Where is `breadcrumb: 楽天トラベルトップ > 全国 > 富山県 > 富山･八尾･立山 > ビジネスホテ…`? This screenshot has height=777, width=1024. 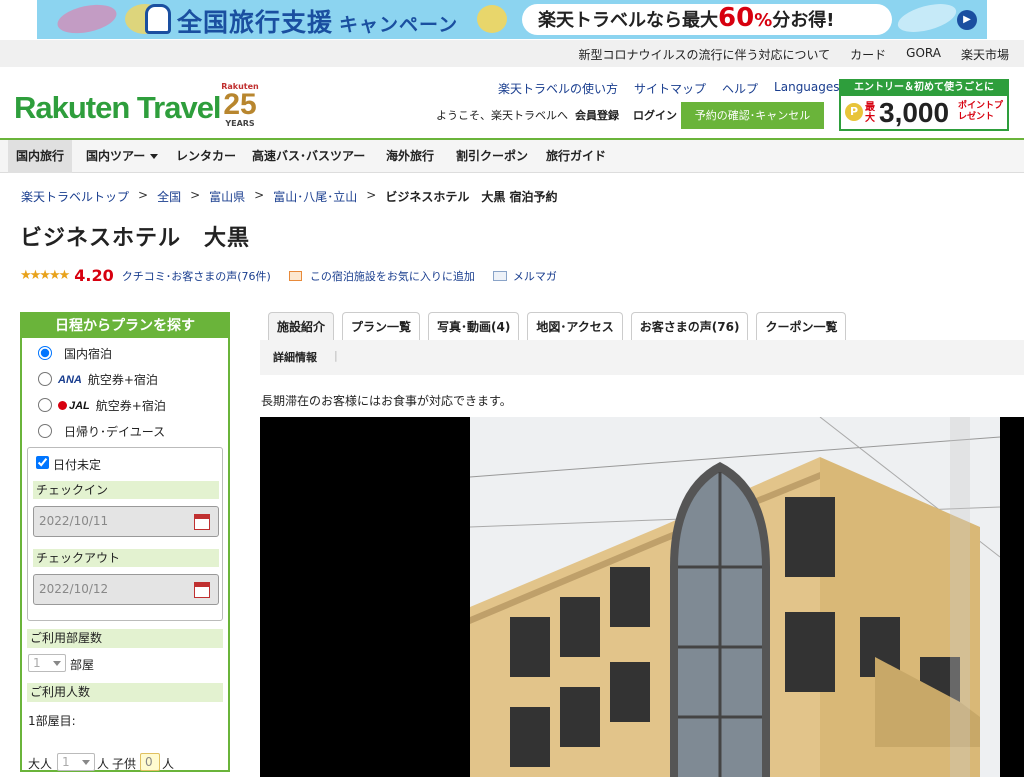 breadcrumb: 楽天トラベルトップ > 全国 > 富山県 > 富山･八尾･立山 > ビジネスホテ… is located at coordinates (289, 196).